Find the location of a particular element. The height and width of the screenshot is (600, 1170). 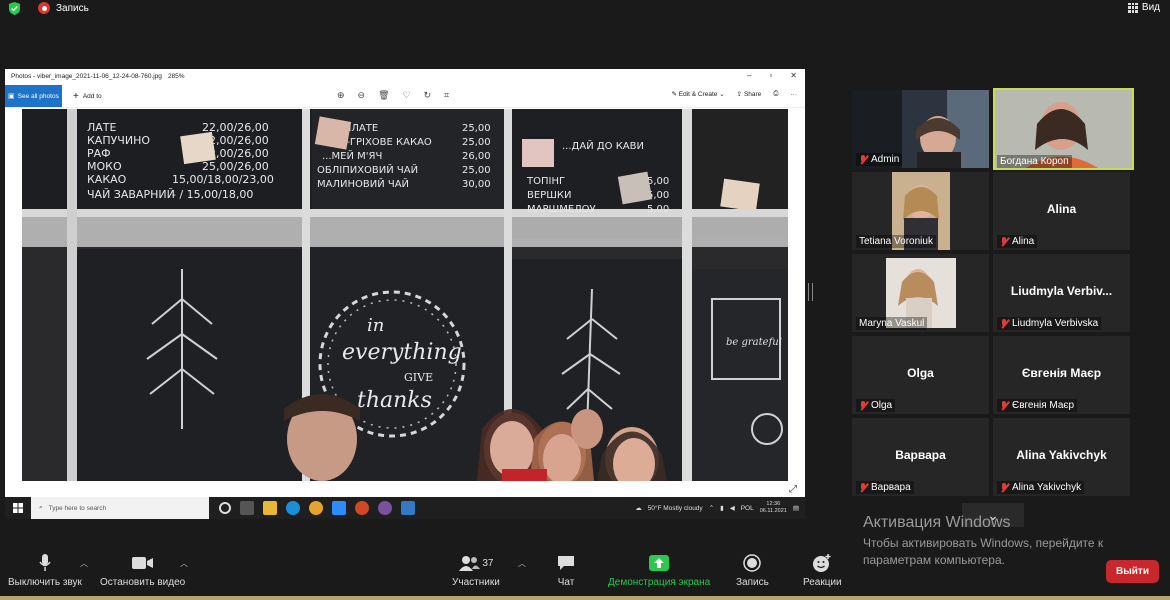

edit-create-button: ✎ Edit & Create ⌄ is located at coordinates (697, 94).